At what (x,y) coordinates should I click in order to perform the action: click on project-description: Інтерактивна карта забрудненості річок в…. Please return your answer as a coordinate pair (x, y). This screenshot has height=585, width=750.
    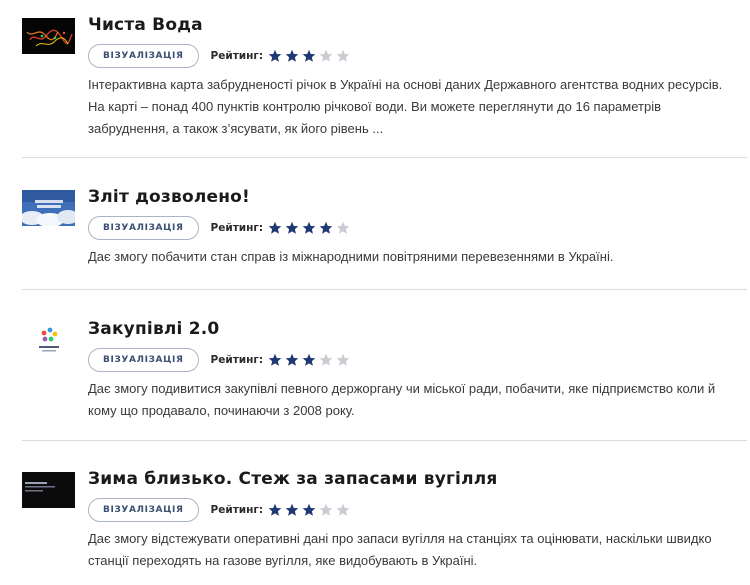
    Looking at the image, I should click on (405, 106).